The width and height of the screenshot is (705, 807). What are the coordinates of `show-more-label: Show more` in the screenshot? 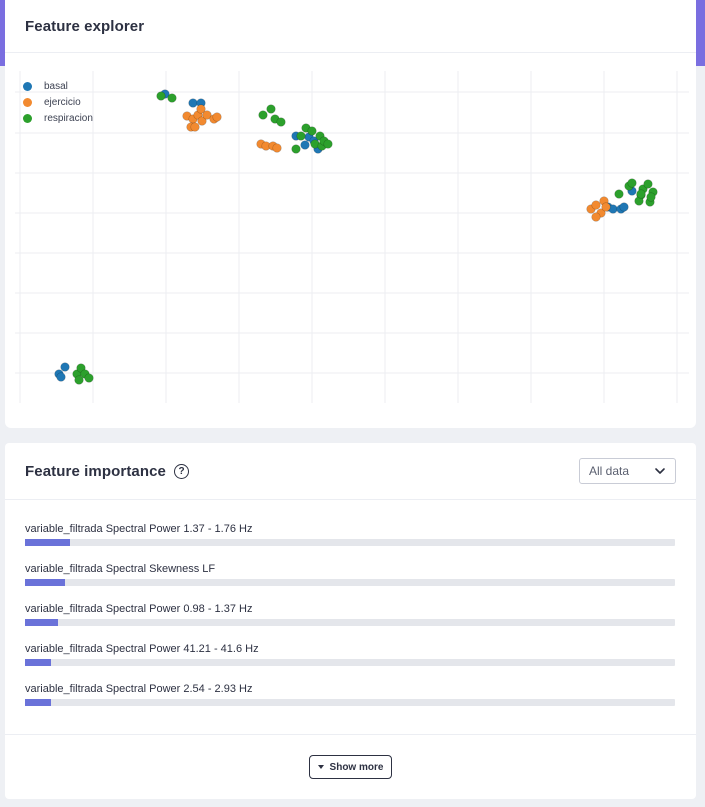 It's located at (356, 767).